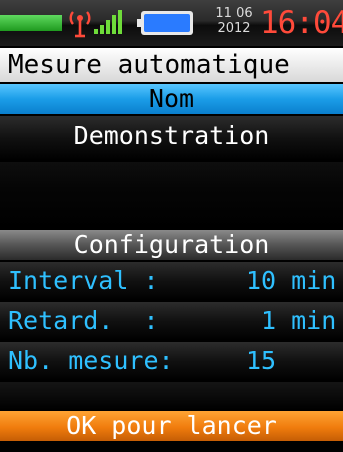 The height and width of the screenshot is (452, 343). What do you see at coordinates (80, 24) in the screenshot?
I see `antenna-icon` at bounding box center [80, 24].